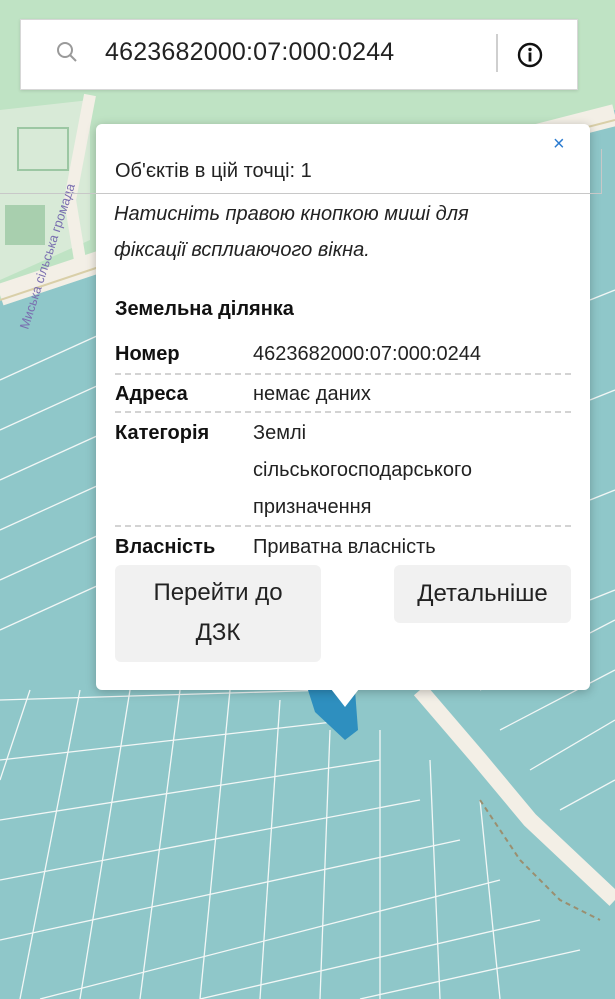  I want to click on row-value-category: Землі сільськогосподарського призначення, so click(362, 470).